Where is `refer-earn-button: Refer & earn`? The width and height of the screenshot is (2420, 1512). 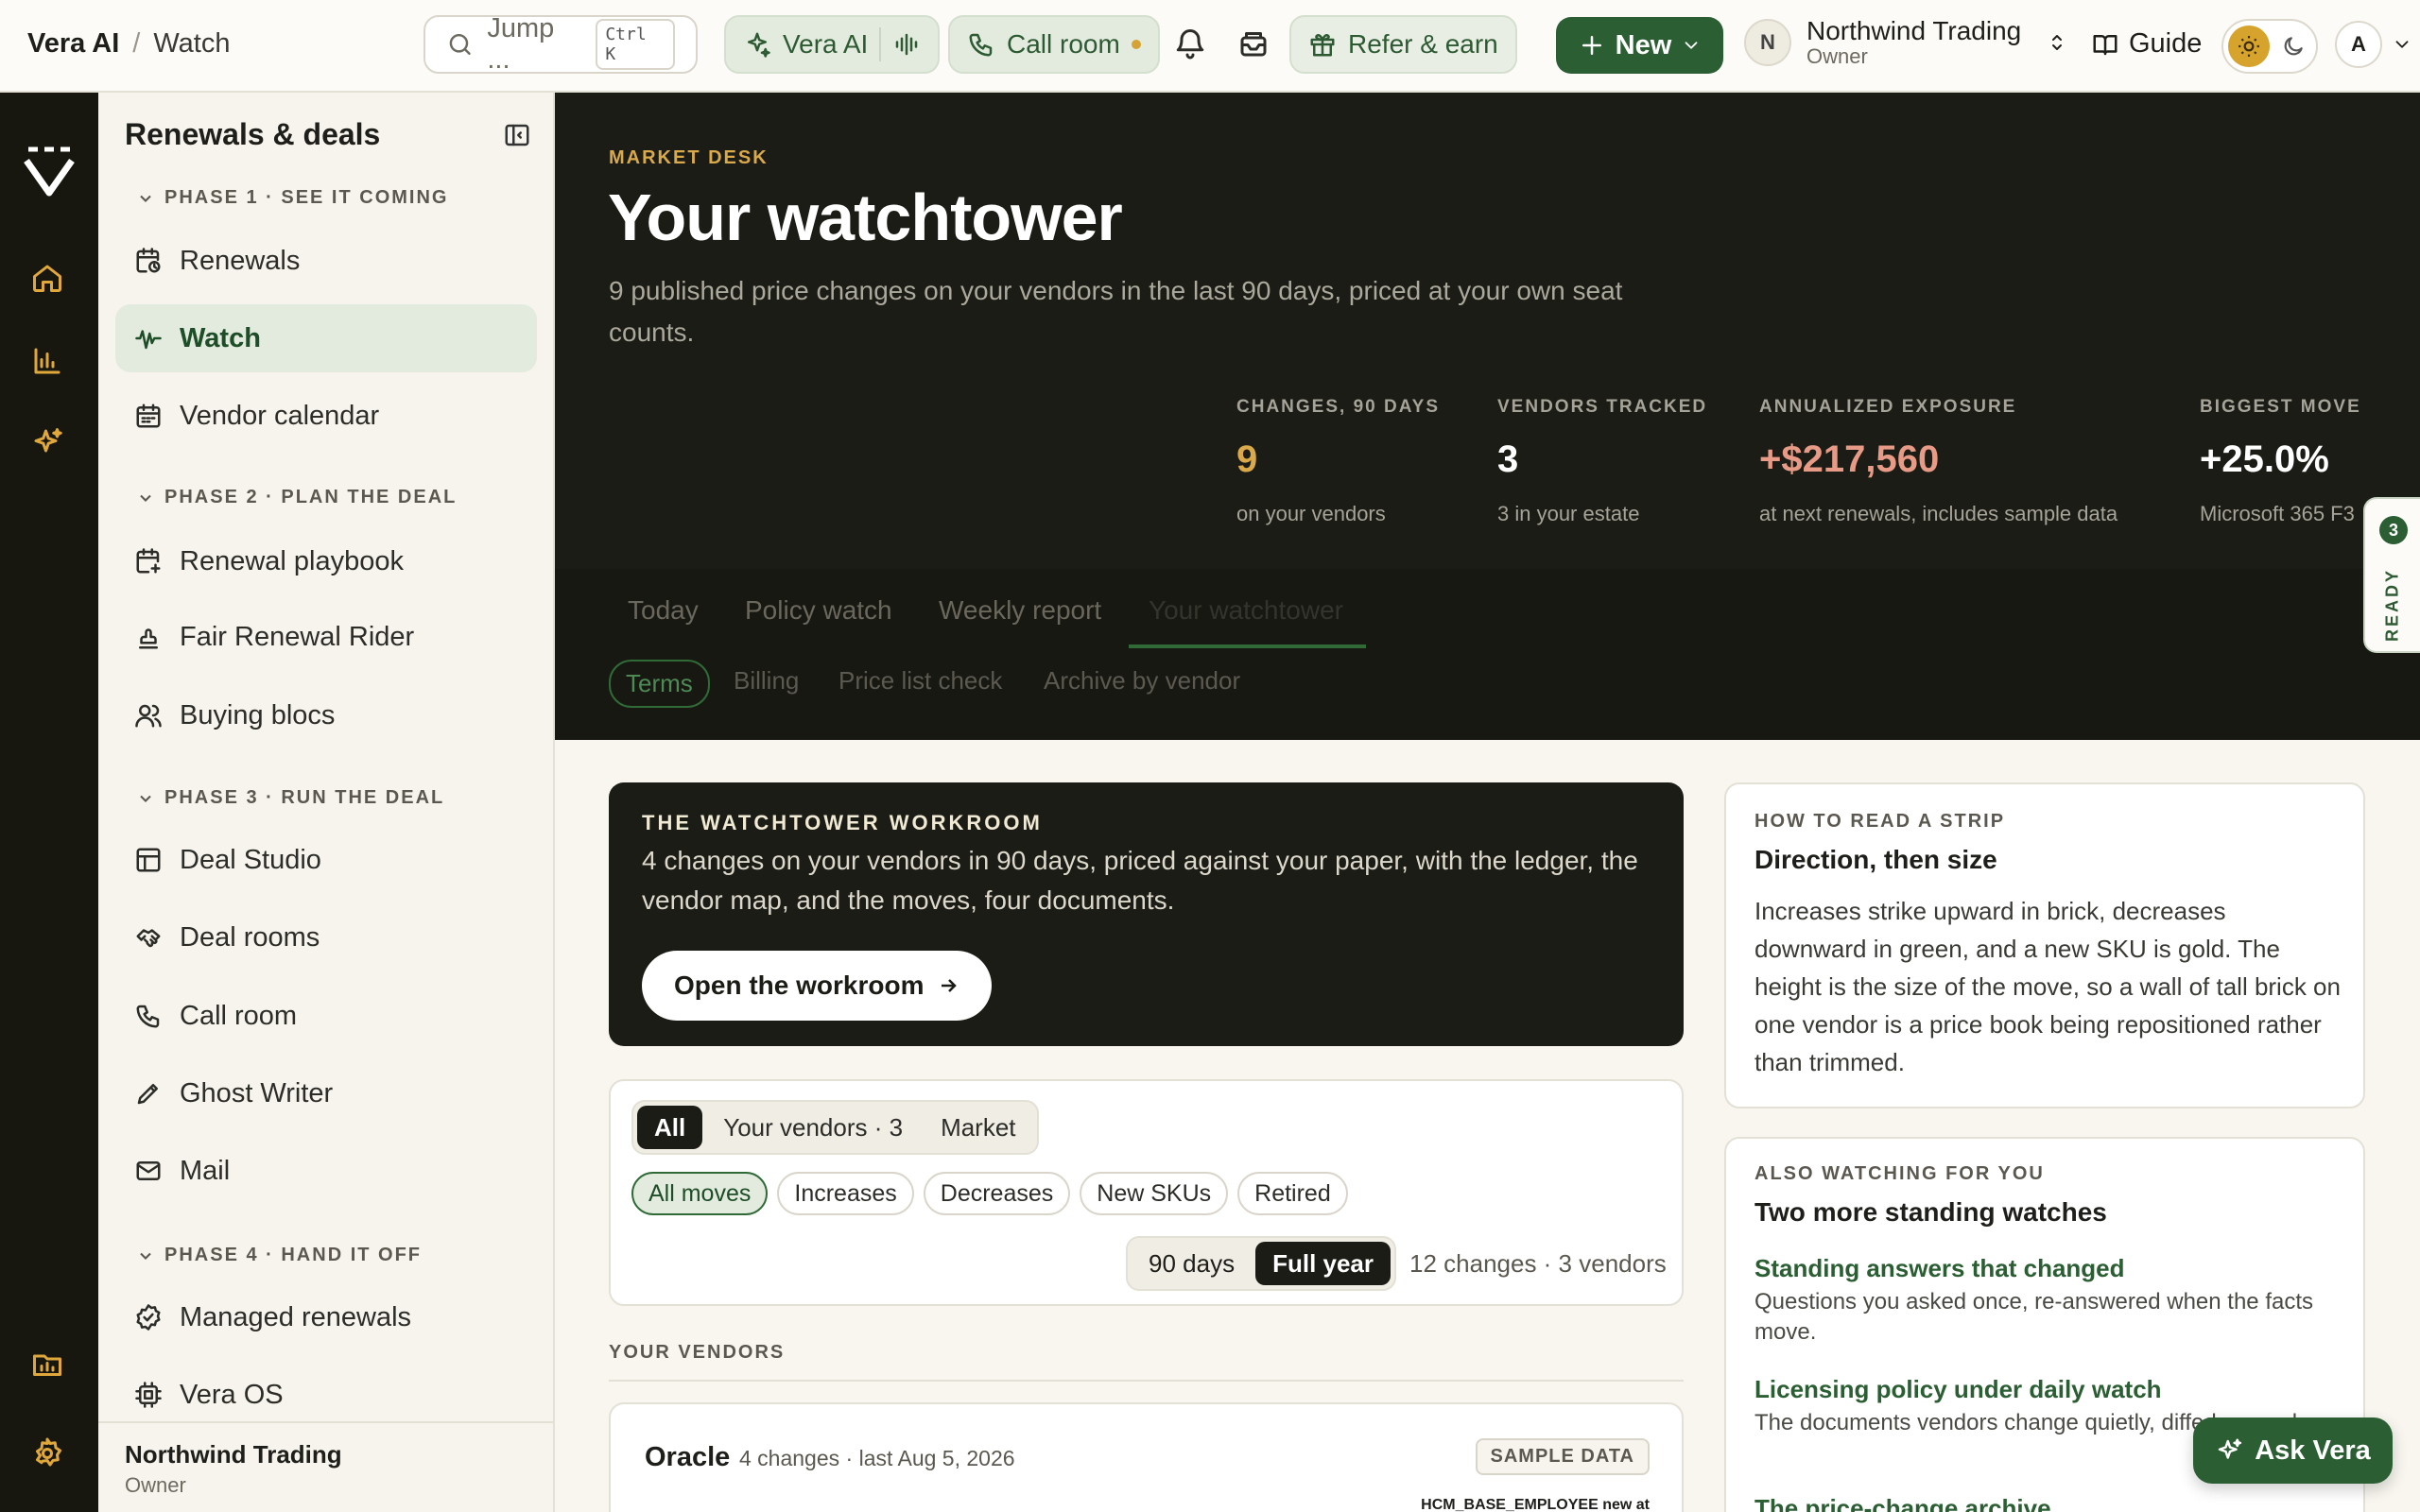
refer-earn-button: Refer & earn is located at coordinates (1403, 44).